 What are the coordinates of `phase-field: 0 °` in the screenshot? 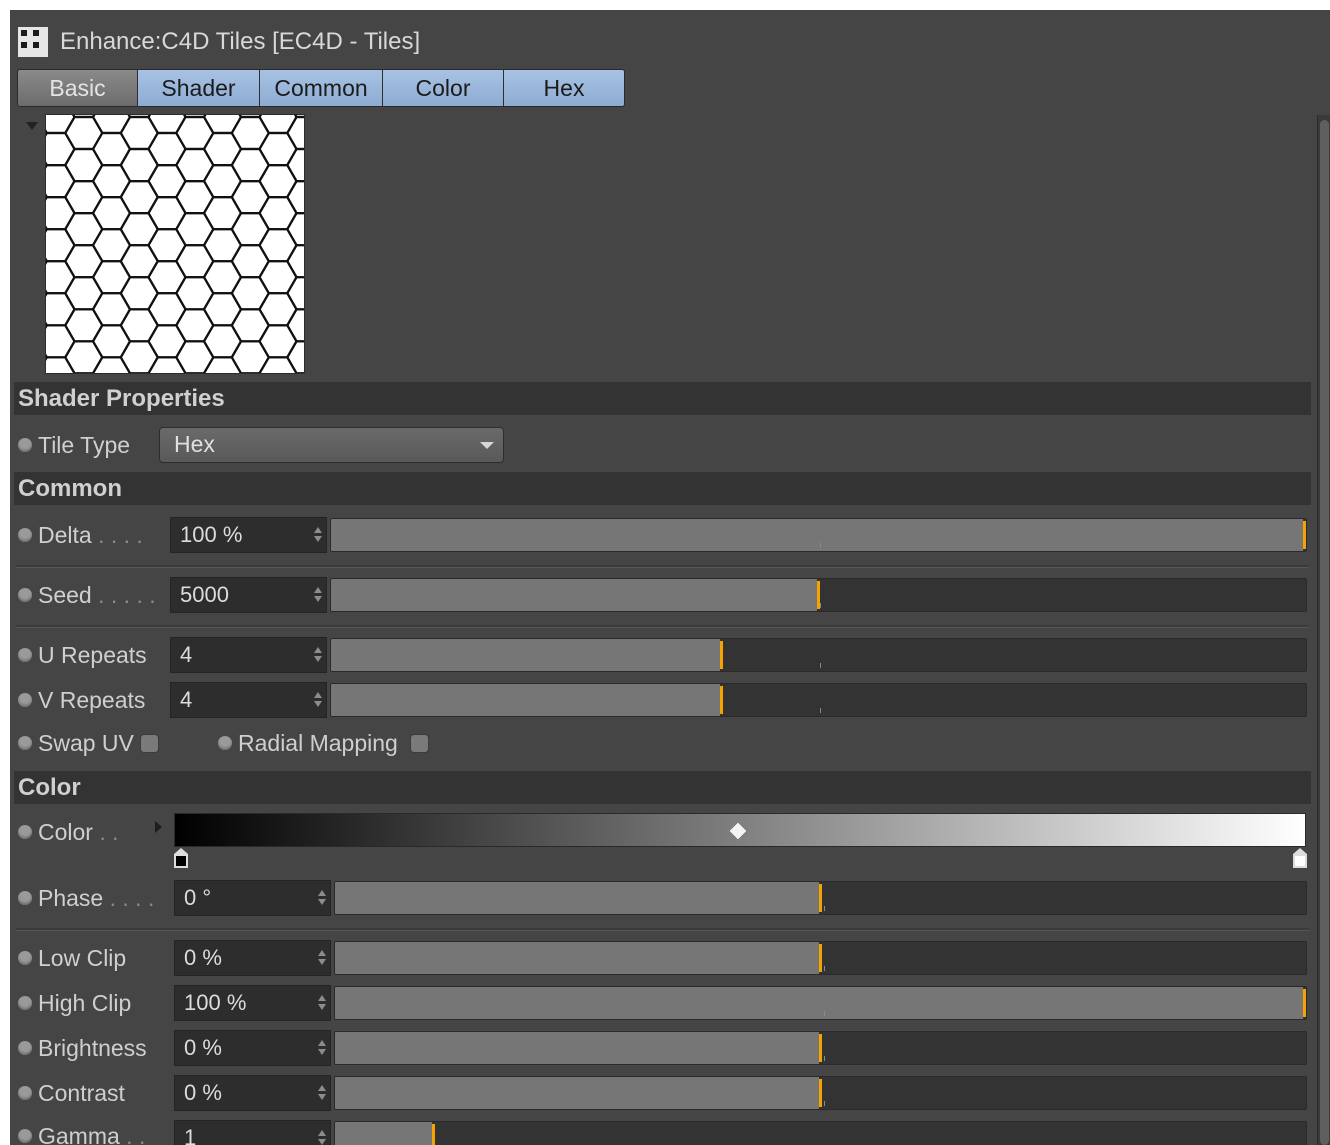 It's located at (252, 898).